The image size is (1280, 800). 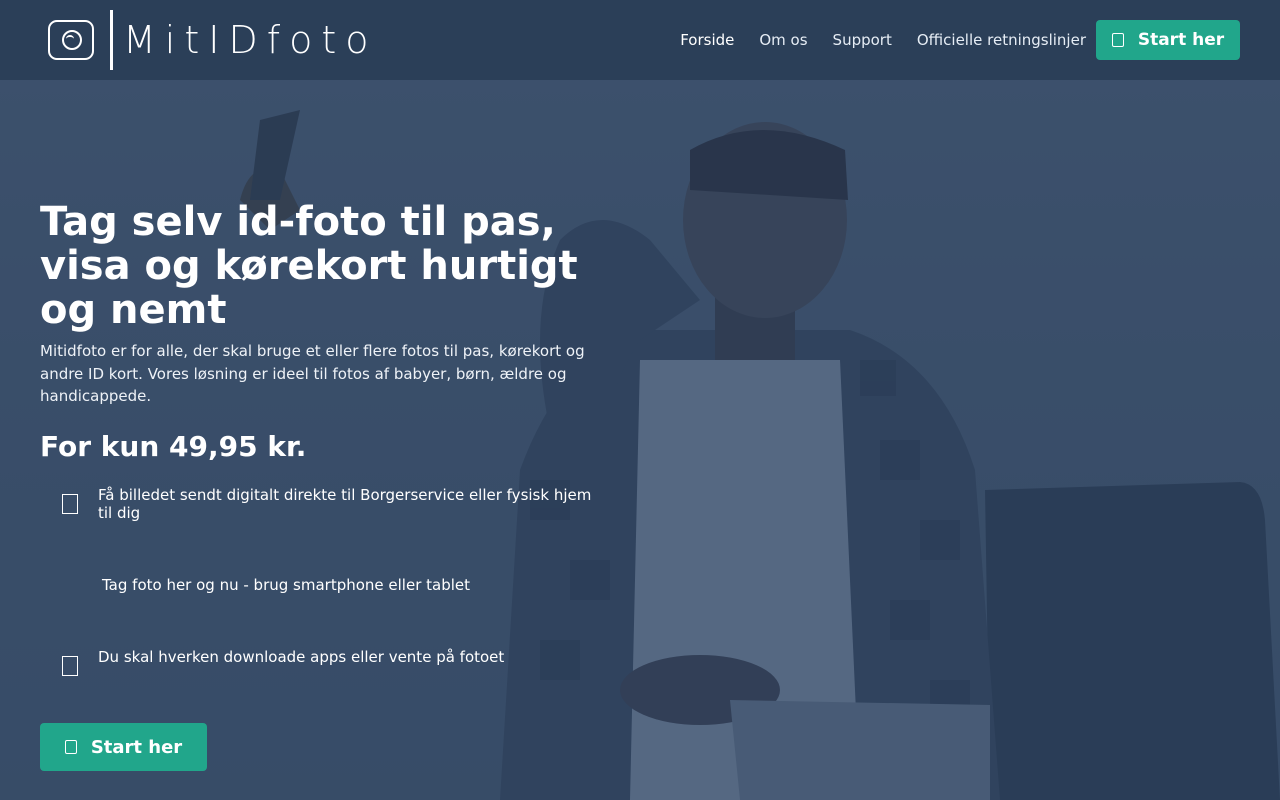 I want to click on brand-logo: MitIDfoto, so click(x=213, y=40).